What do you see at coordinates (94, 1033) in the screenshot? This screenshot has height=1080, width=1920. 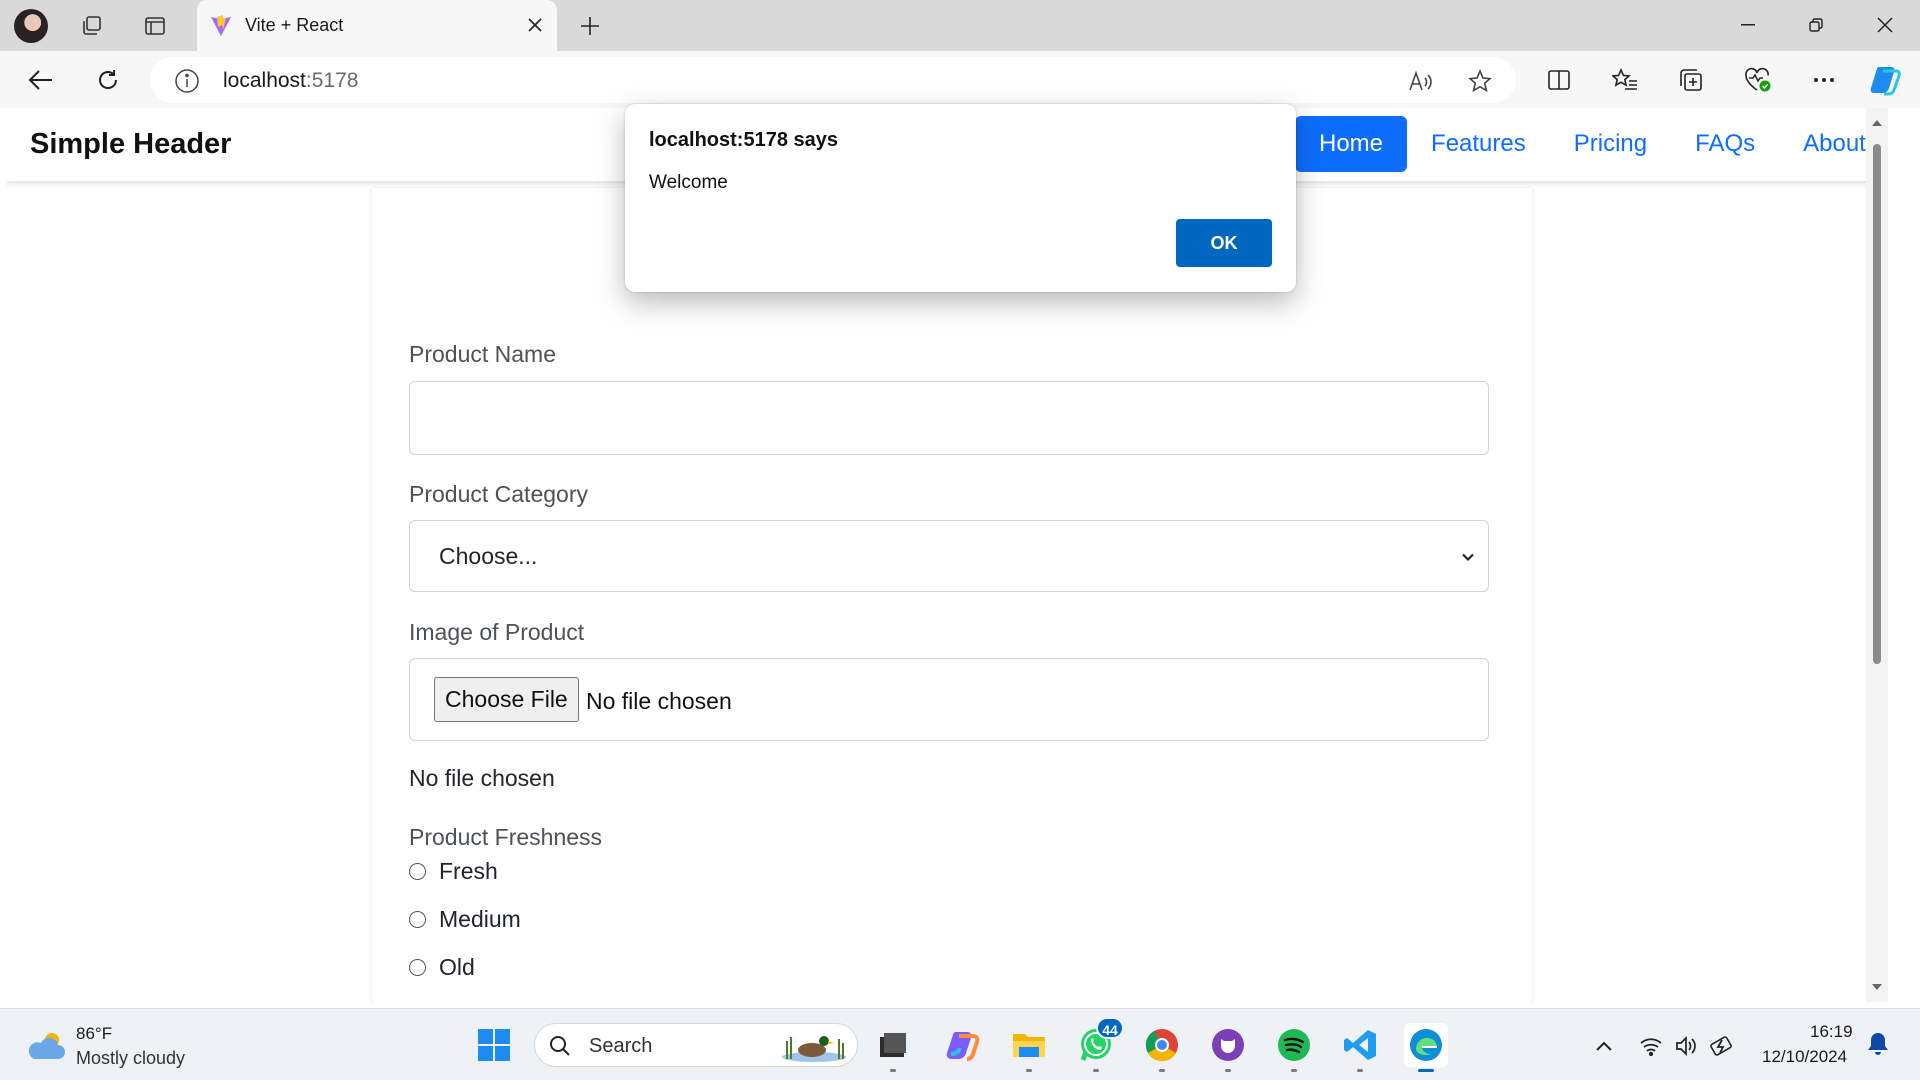 I see `weather-temperature: 86°F` at bounding box center [94, 1033].